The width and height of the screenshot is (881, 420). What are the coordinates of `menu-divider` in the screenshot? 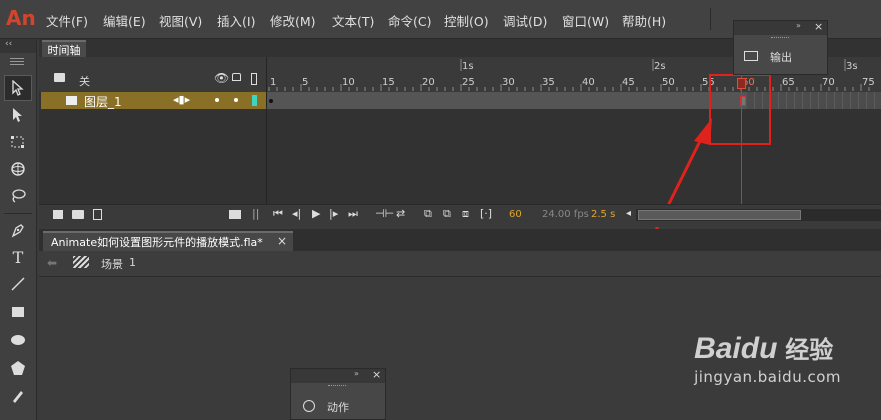 It's located at (710, 19).